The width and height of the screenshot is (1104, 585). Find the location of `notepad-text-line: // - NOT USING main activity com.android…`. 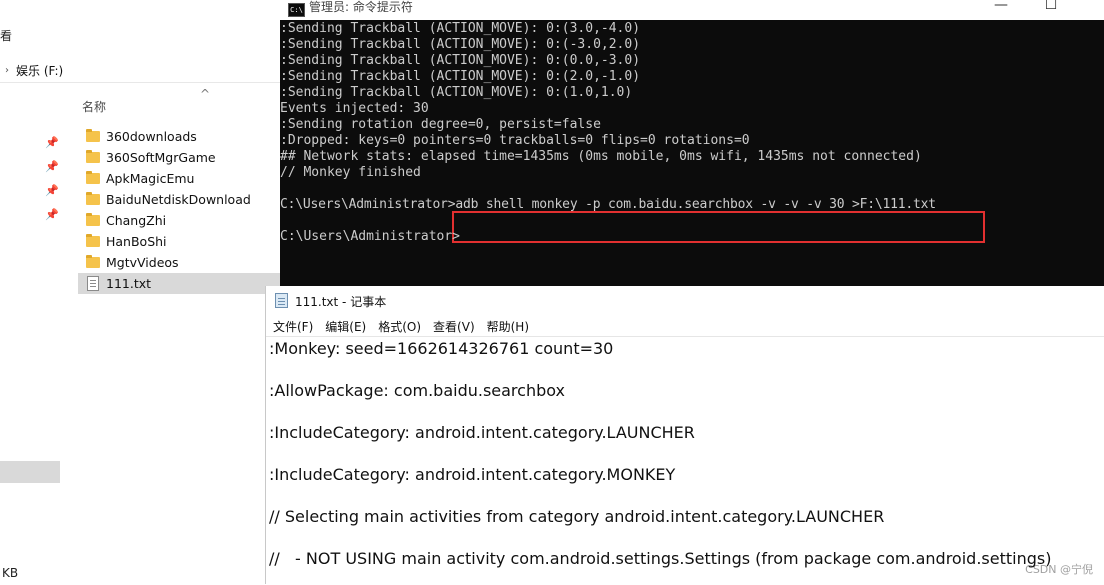

notepad-text-line: // - NOT USING main activity com.android… is located at coordinates (660, 558).